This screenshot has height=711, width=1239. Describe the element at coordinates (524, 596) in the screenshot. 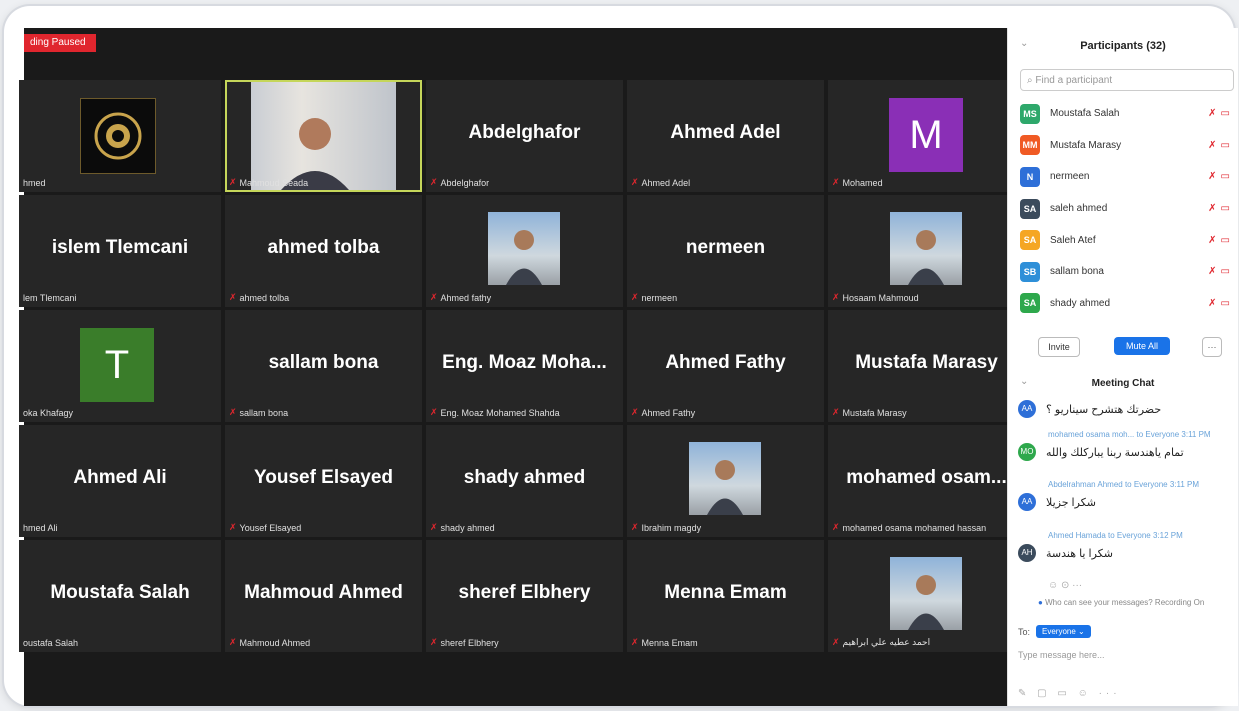

I see `participant-tile: sheref Elbhery ✗ sheref Elbhery` at that location.